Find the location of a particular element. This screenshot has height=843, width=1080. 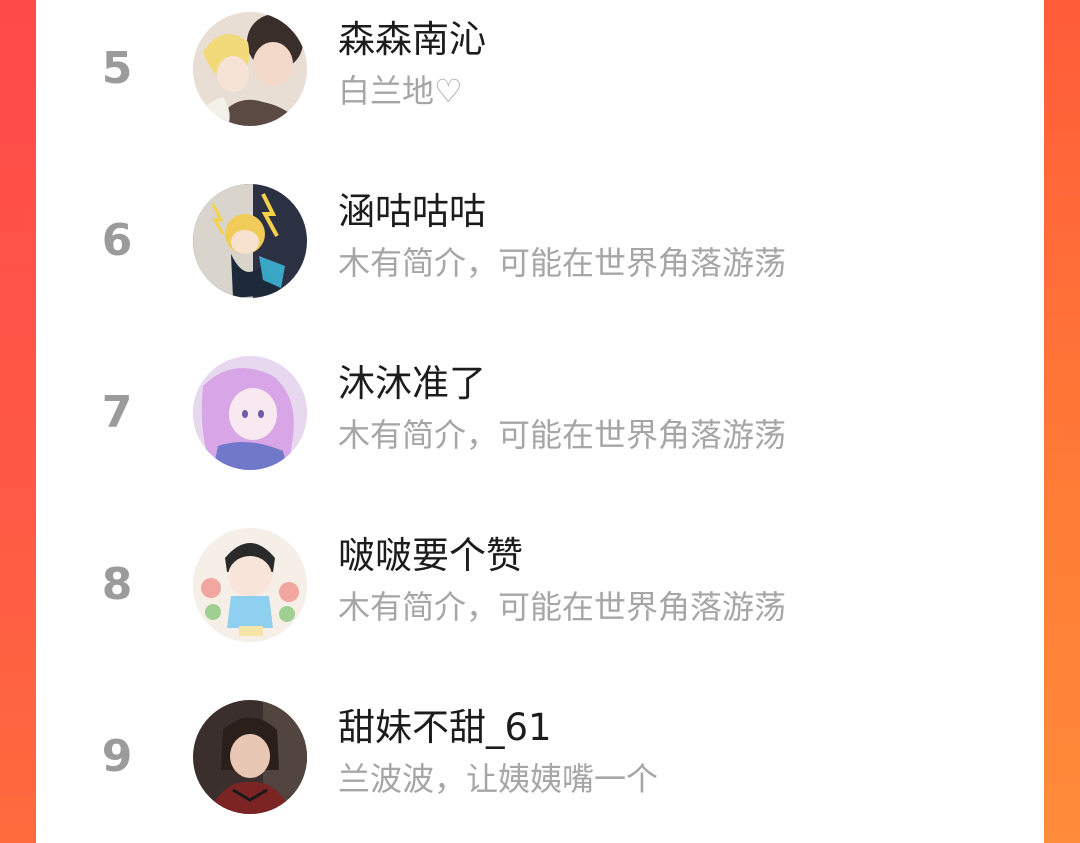

left-accent-border is located at coordinates (18, 421).